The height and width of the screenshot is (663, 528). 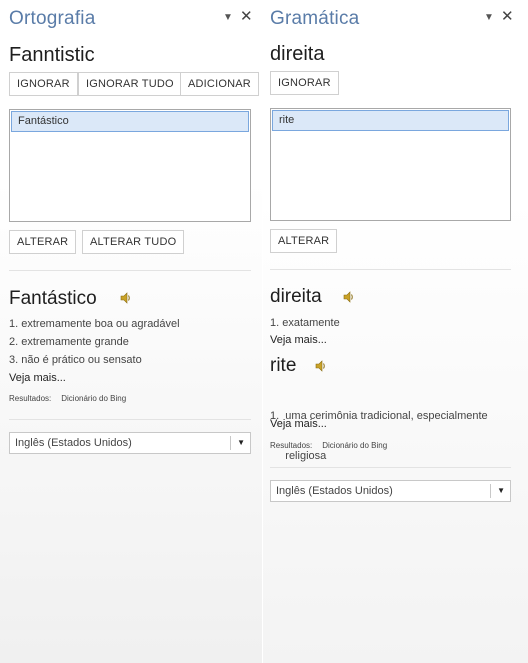 I want to click on ignore-all-button: IGNORAR TUDO, so click(x=130, y=84).